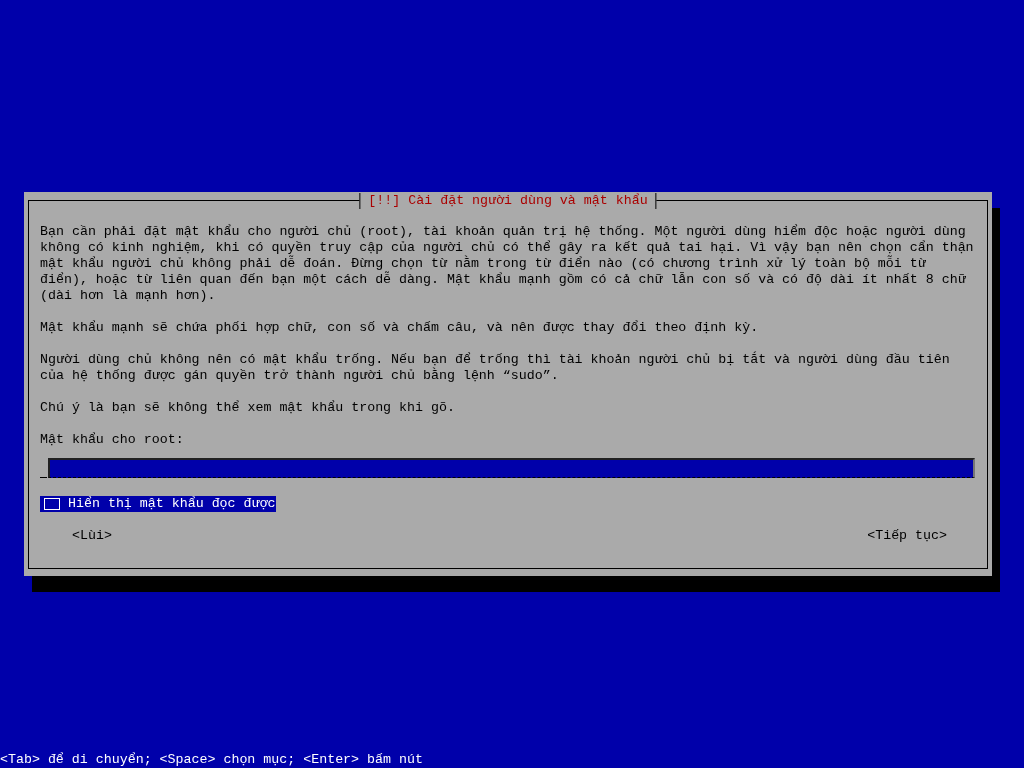 This screenshot has height=768, width=1024. Describe the element at coordinates (907, 536) in the screenshot. I see `dialog-button: <Tiếp tục>` at that location.